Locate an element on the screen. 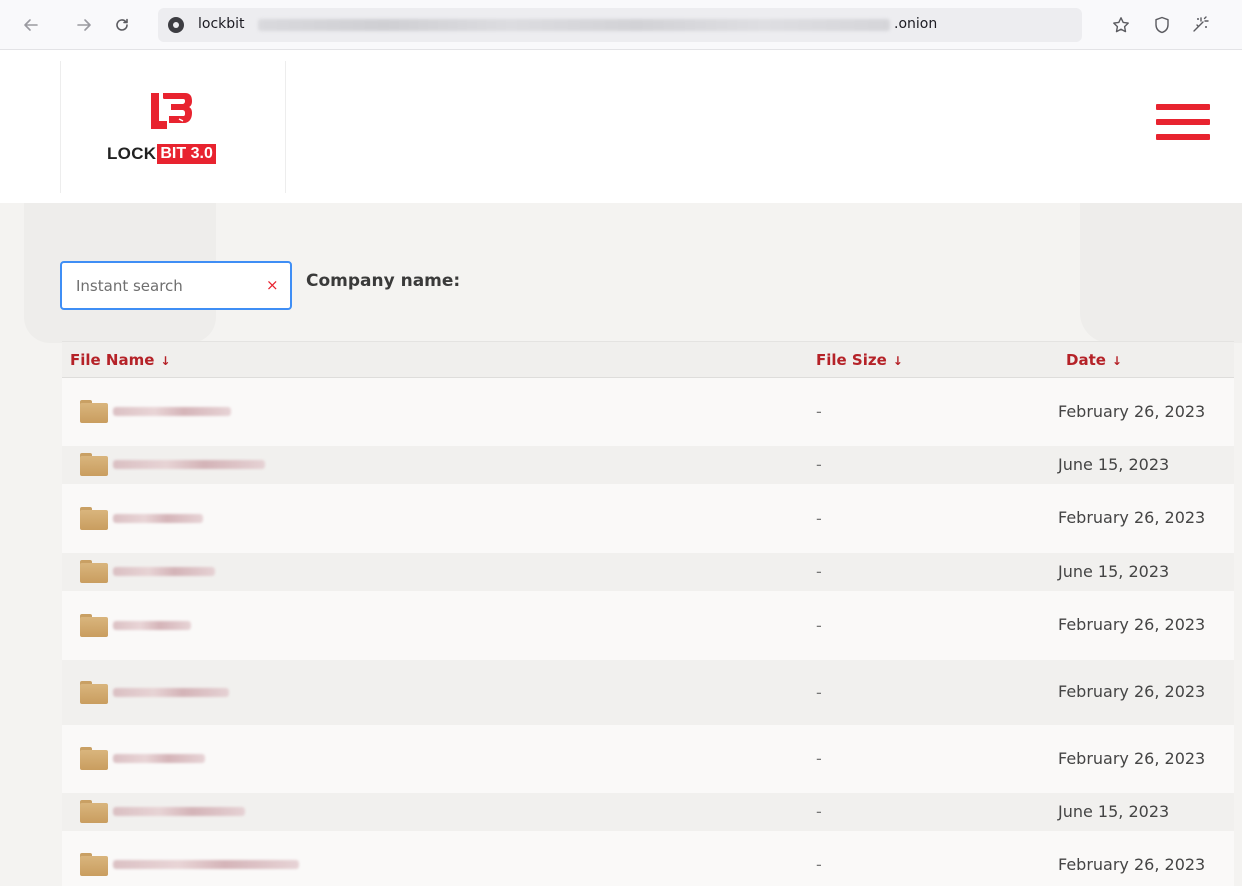 The image size is (1242, 886). company-name-label: Company name: is located at coordinates (383, 281).